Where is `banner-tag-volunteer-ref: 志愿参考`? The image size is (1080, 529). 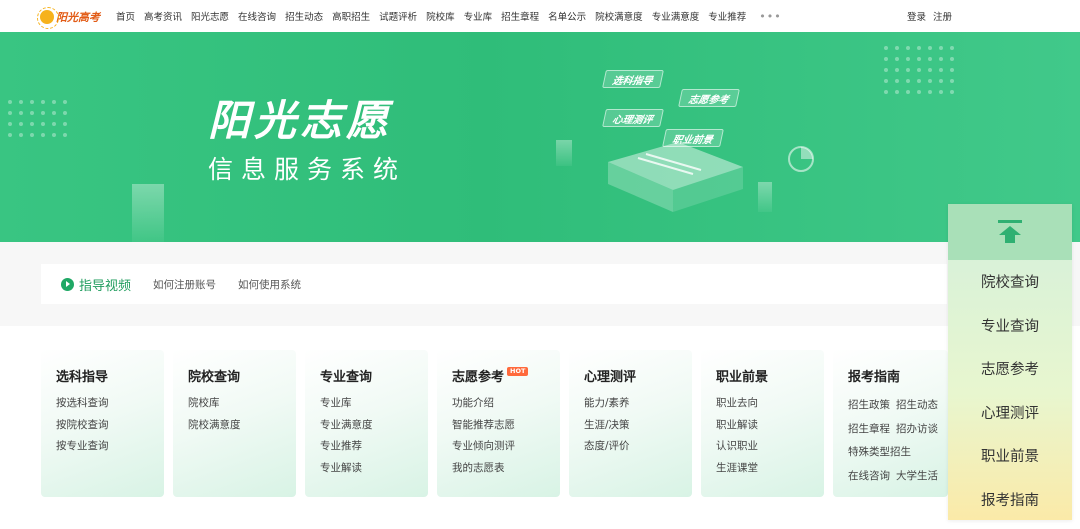 banner-tag-volunteer-ref: 志愿参考 is located at coordinates (709, 98).